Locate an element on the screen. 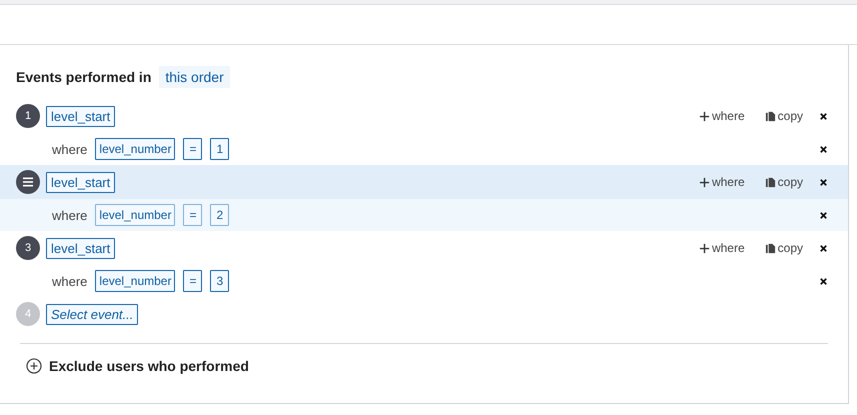  step-number: 3 is located at coordinates (28, 248).